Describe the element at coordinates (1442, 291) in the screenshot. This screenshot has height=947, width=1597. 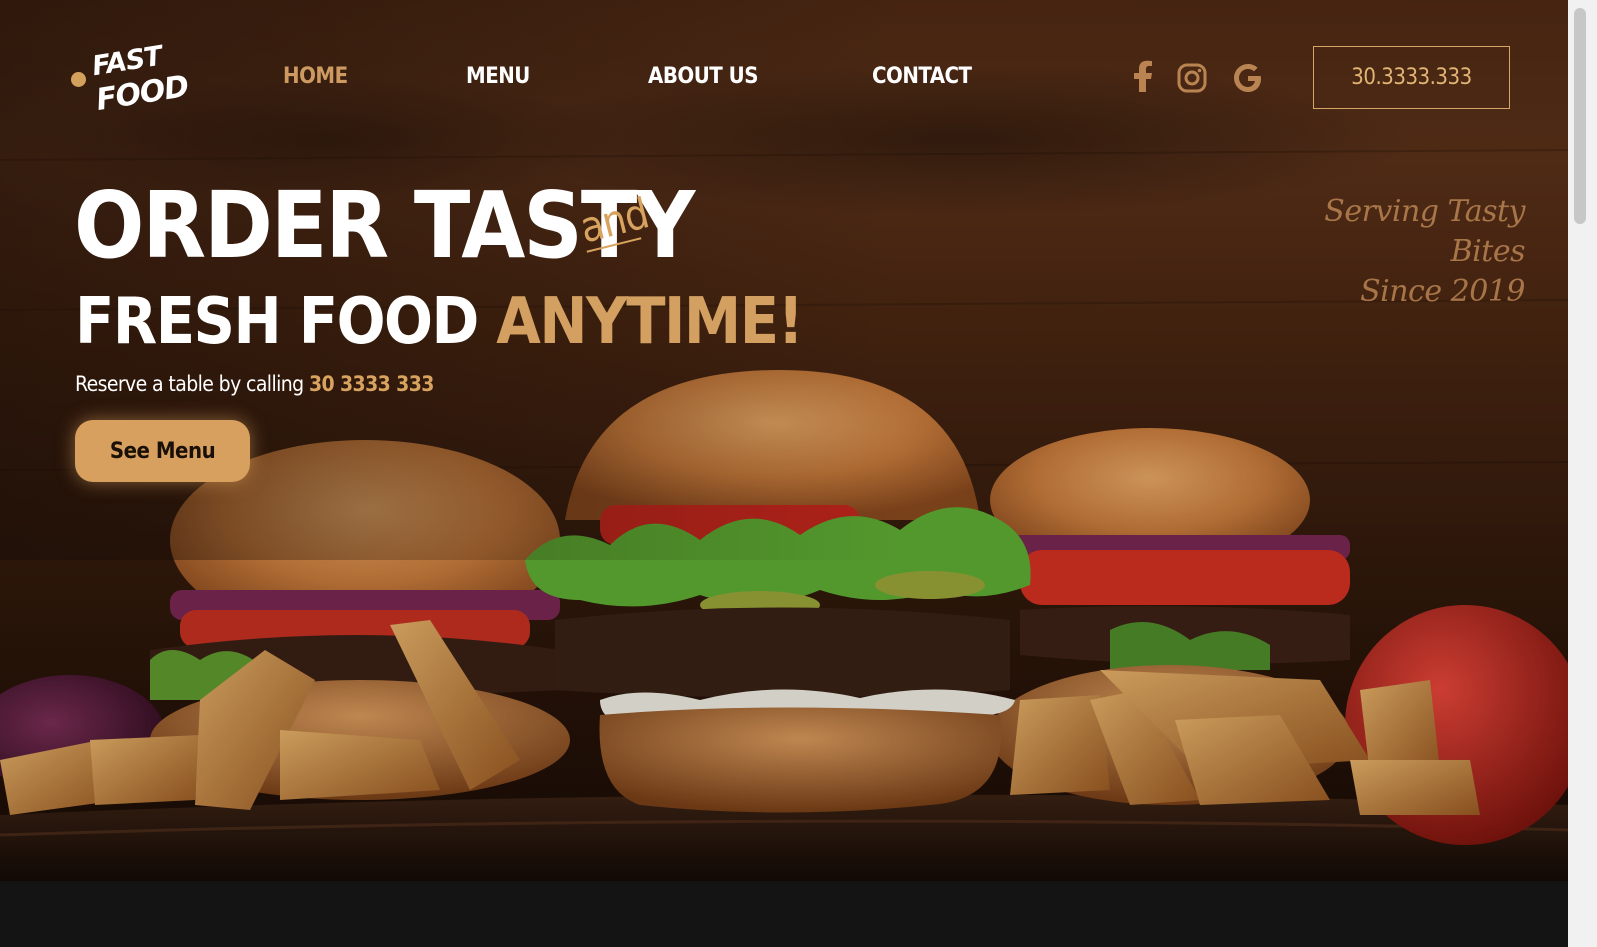
I see `tagline-line2: Since 2019` at that location.